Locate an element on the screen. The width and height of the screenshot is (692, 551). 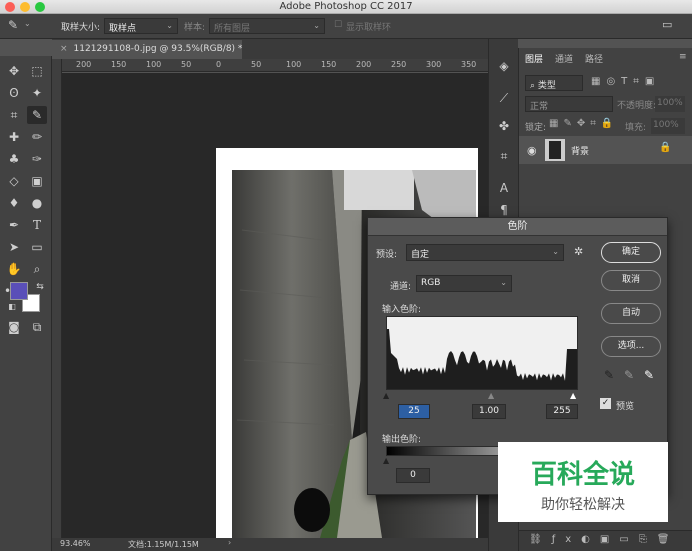
document-size-readout: 文档:1.15M/1.15M is located at coordinates (163, 544).